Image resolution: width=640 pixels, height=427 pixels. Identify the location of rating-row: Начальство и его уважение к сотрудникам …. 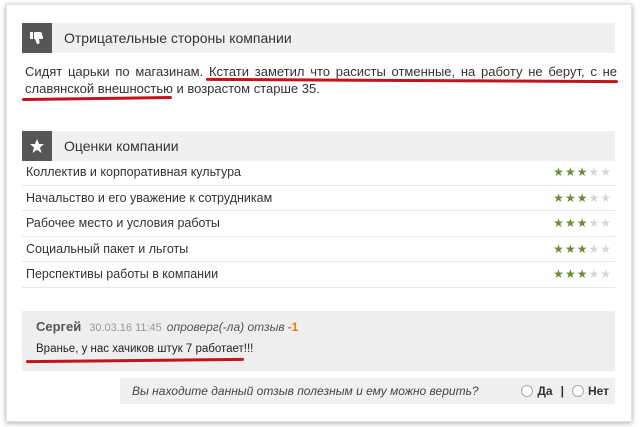
(318, 198).